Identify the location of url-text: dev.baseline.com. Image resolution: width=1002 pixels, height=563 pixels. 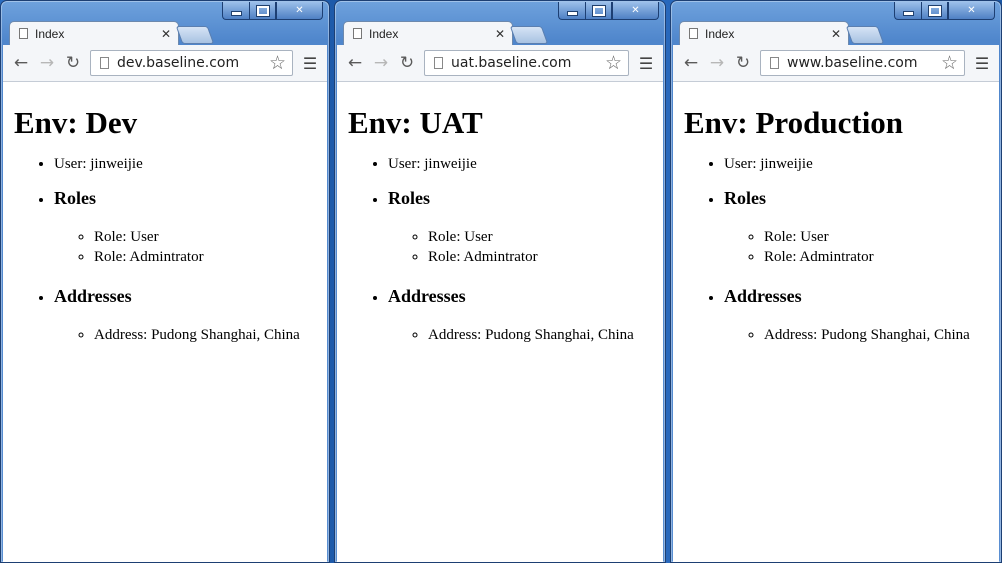
(193, 63).